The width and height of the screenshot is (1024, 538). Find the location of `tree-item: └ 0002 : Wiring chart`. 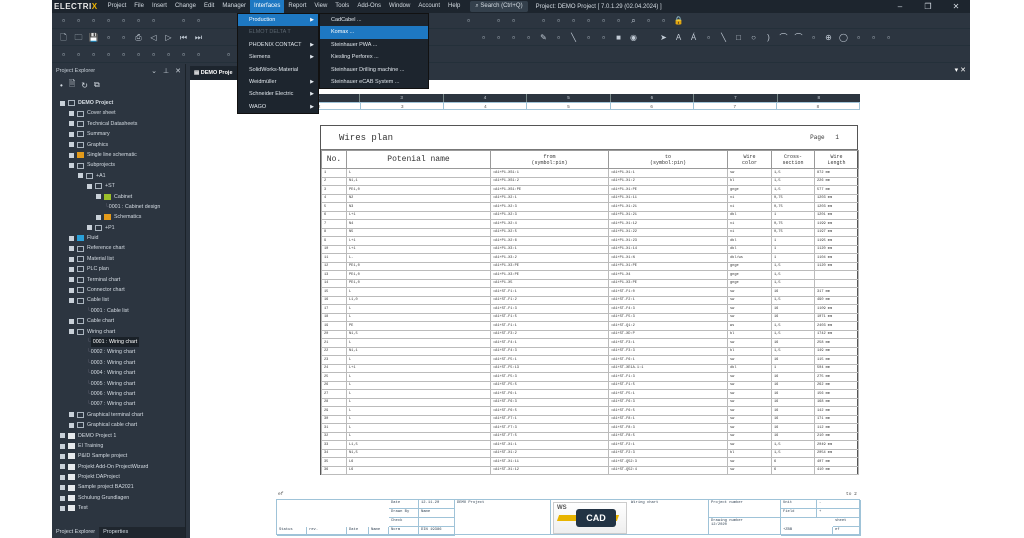

tree-item: └ 0002 : Wiring chart is located at coordinates (118, 352).